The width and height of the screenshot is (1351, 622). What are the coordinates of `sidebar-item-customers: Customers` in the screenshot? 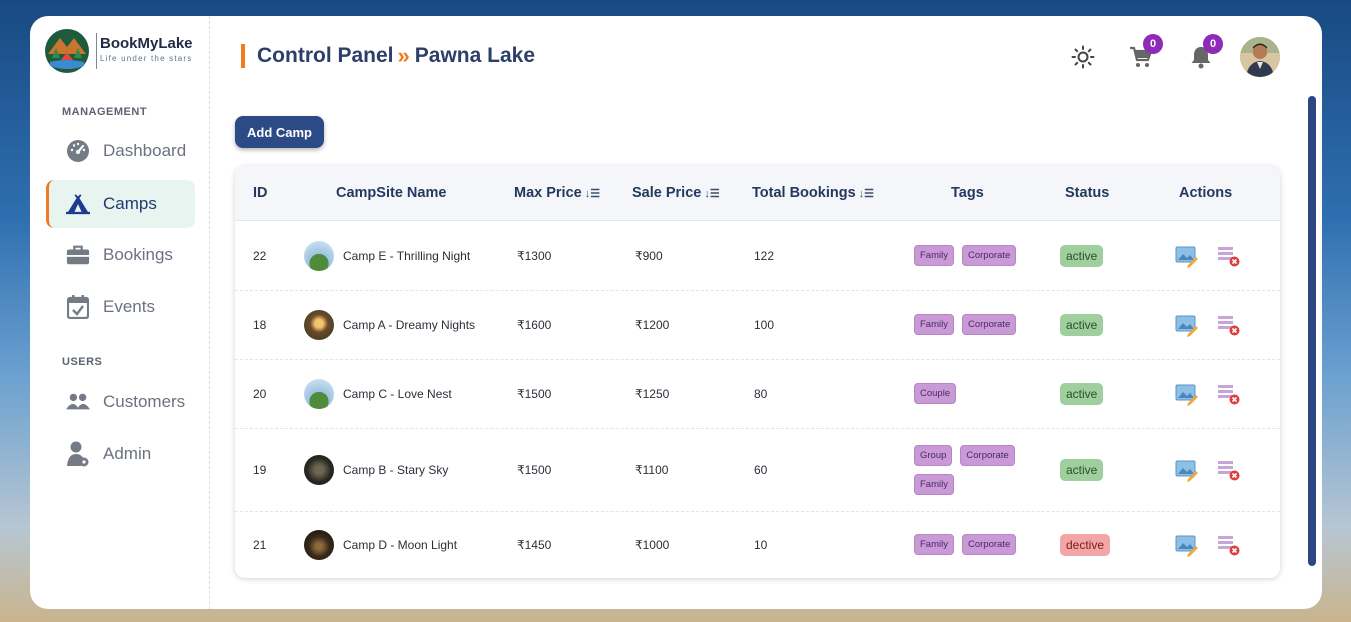 It's located at (119, 402).